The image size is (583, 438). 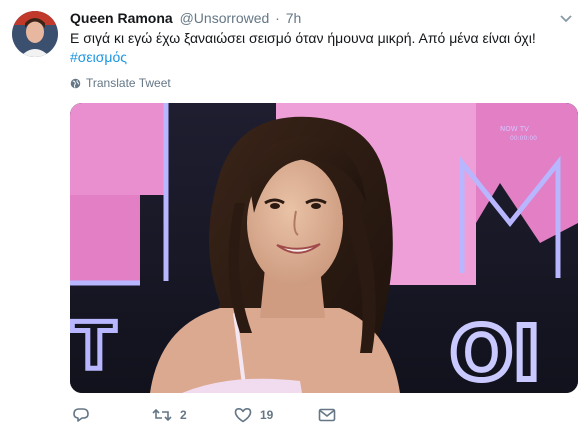 I want to click on like-count: 19, so click(x=267, y=415).